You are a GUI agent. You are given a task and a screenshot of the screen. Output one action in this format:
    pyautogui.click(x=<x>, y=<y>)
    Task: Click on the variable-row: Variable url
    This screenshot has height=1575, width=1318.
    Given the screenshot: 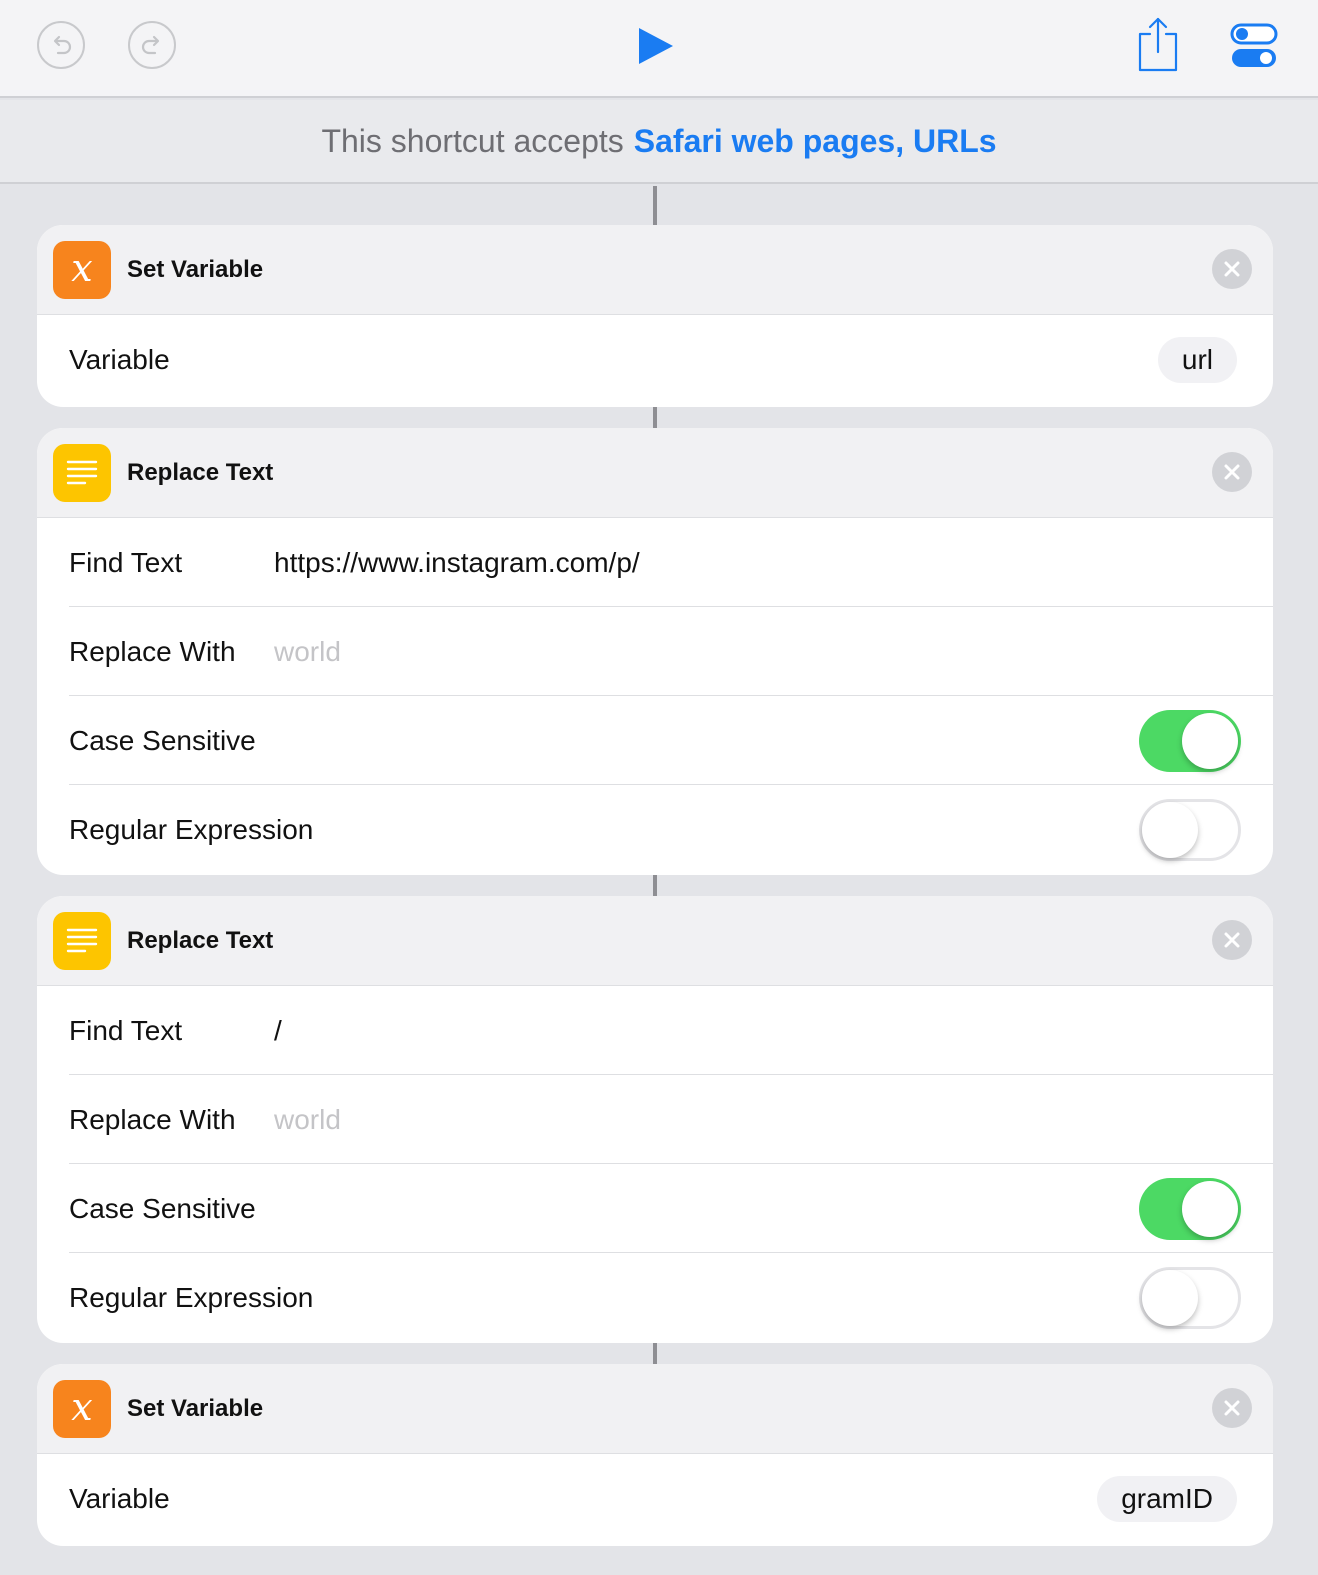 What is the action you would take?
    pyautogui.click(x=655, y=359)
    